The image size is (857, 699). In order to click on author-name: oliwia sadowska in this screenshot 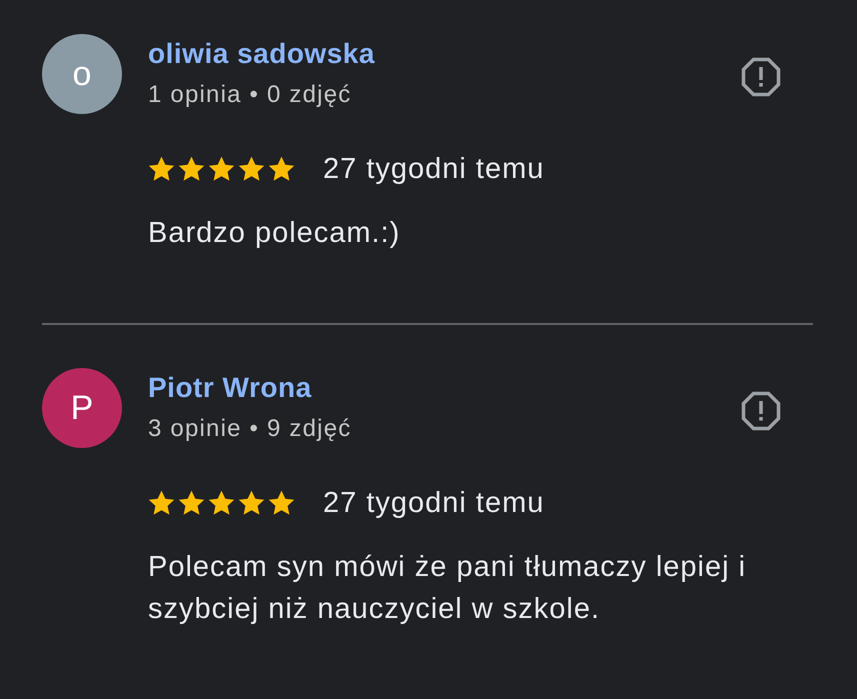, I will do `click(261, 54)`.